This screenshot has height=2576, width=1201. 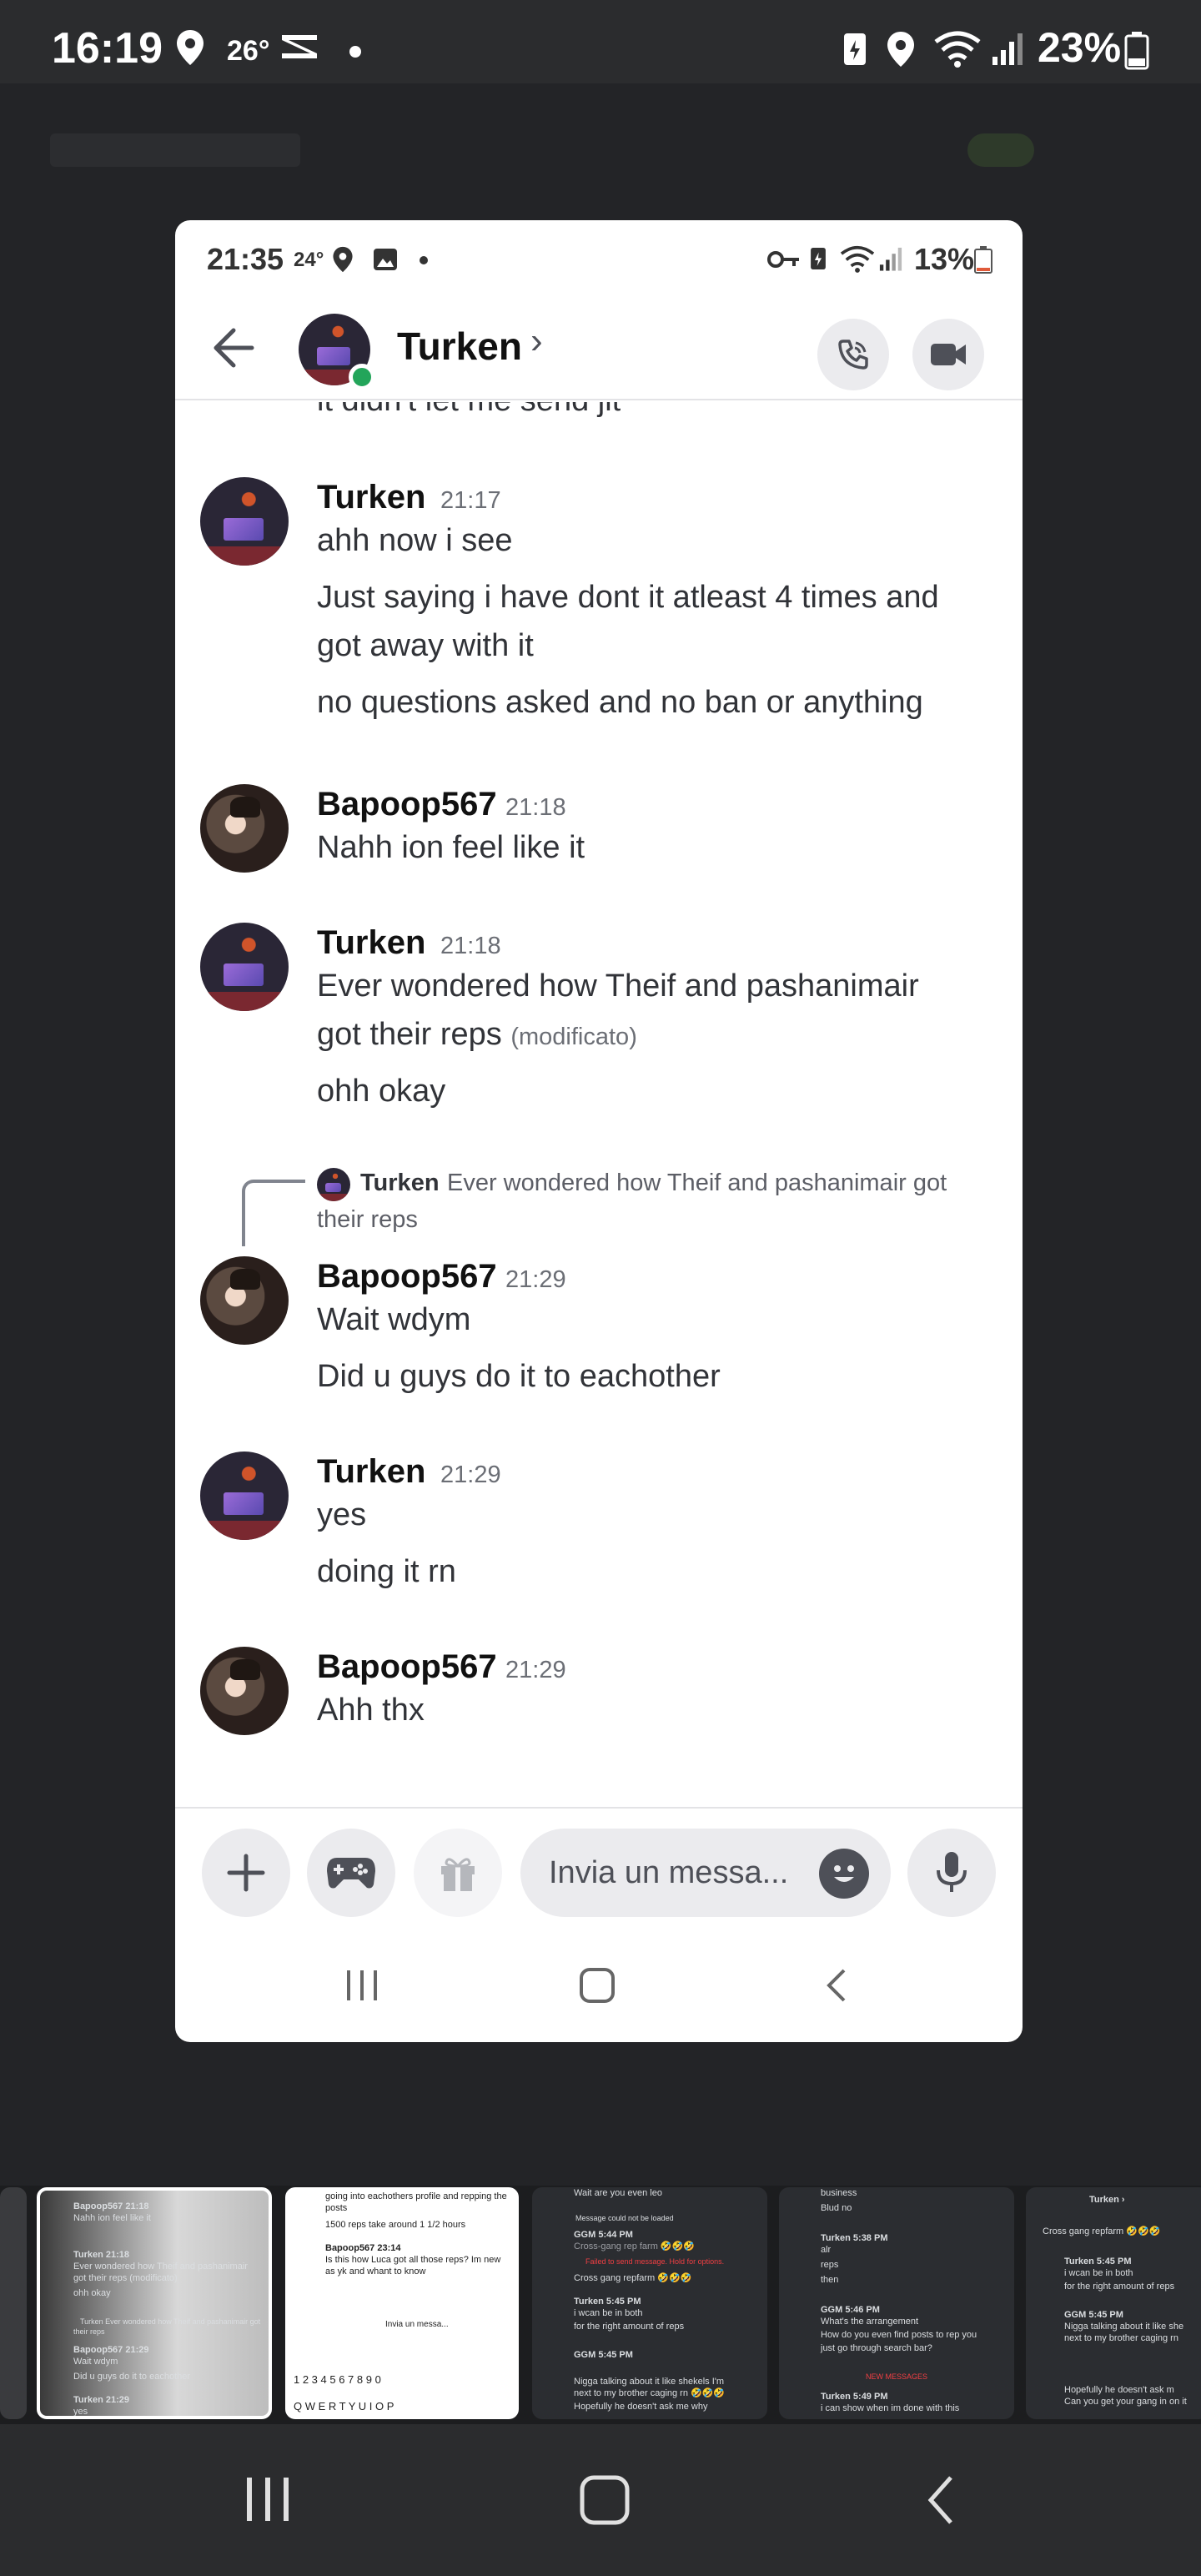 What do you see at coordinates (92, 2293) in the screenshot?
I see `thumbnail-text: ohh okay` at bounding box center [92, 2293].